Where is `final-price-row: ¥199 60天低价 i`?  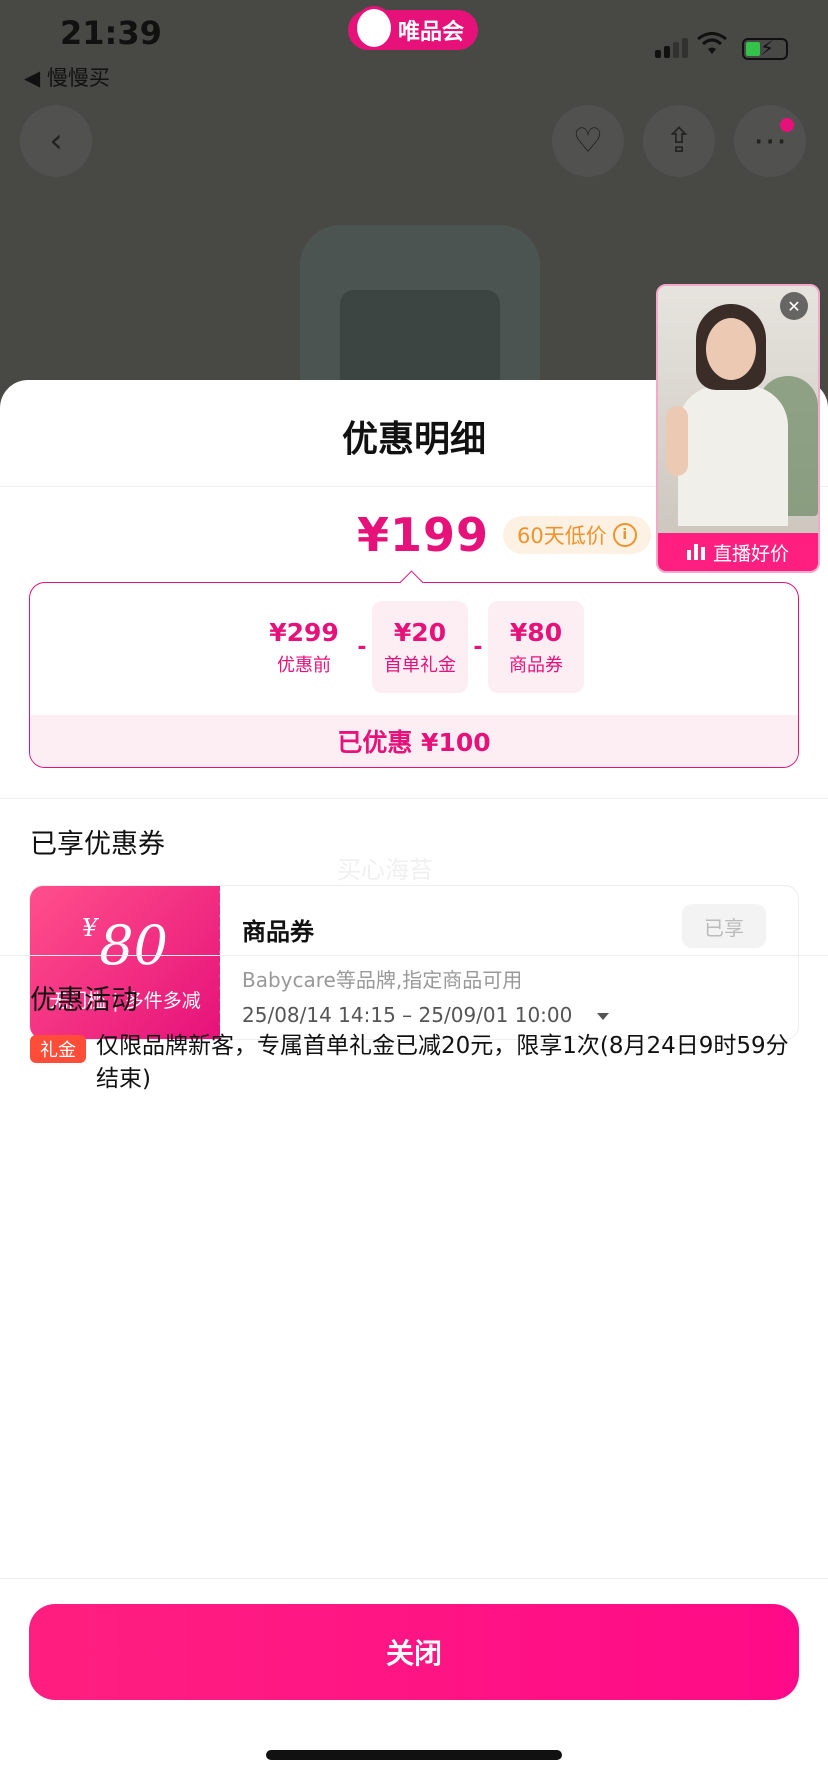 final-price-row: ¥199 60天低价 i is located at coordinates (504, 535).